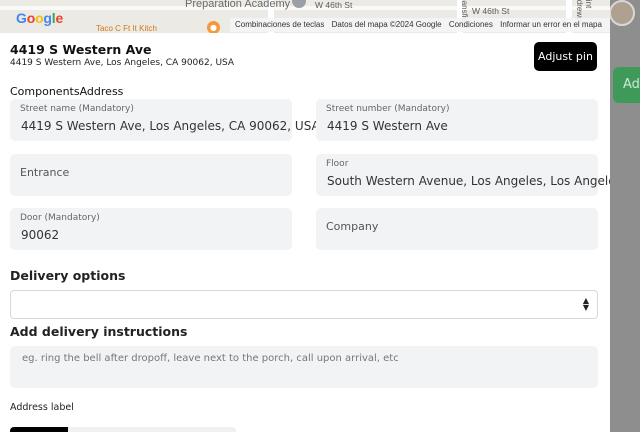 This screenshot has width=640, height=432. I want to click on map-street-label: Taco C Ft It Kitch, so click(126, 28).